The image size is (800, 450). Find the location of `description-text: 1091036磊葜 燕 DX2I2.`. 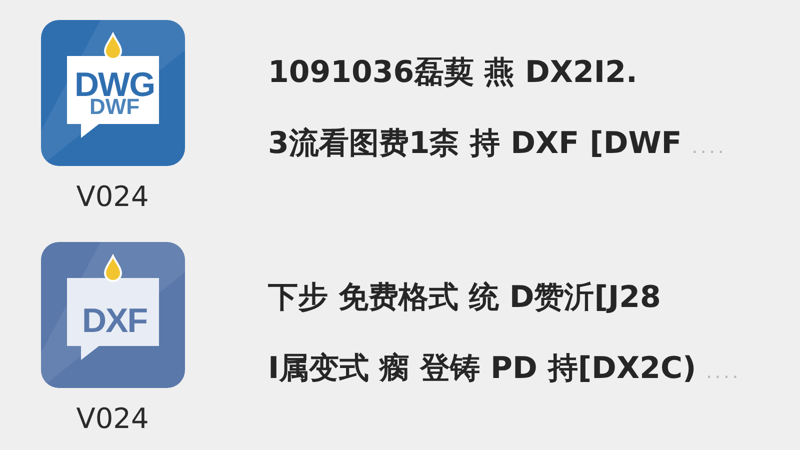

description-text: 1091036磊葜 燕 DX2I2. is located at coordinates (453, 73).